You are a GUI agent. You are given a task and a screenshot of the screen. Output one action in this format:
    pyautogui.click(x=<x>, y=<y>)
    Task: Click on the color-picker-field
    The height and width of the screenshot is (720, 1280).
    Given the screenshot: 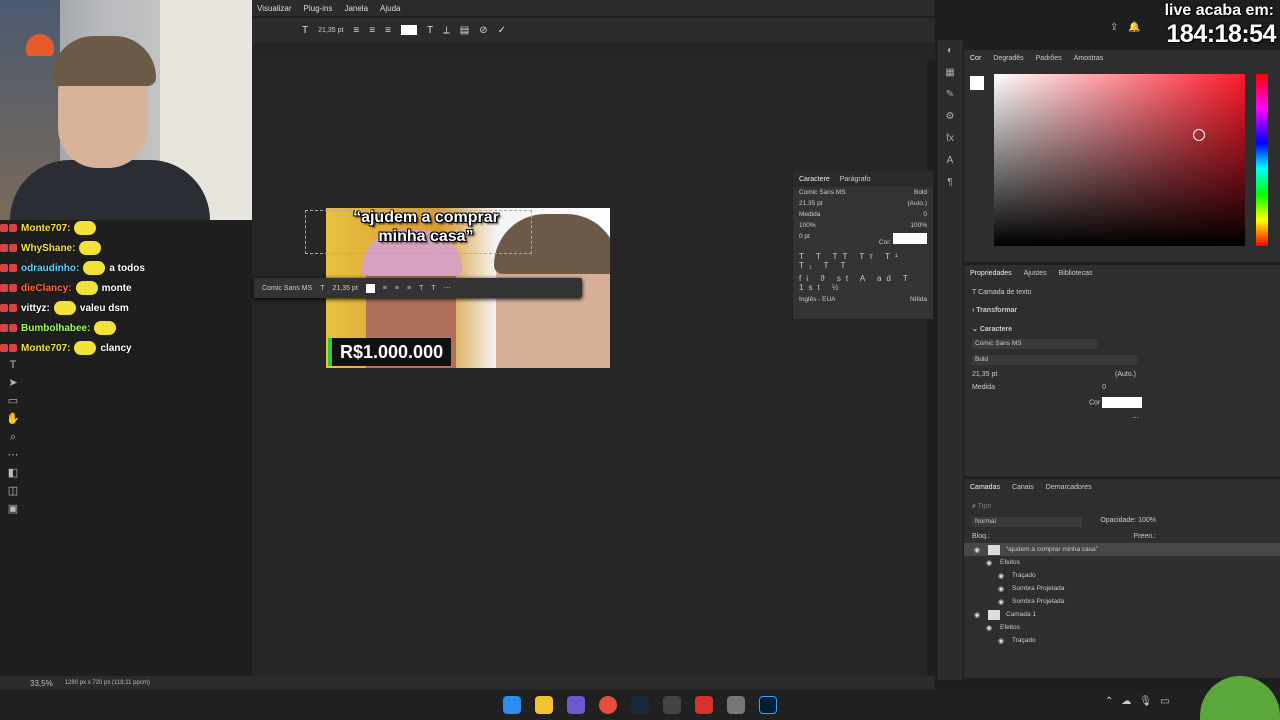 What is the action you would take?
    pyautogui.click(x=1119, y=160)
    